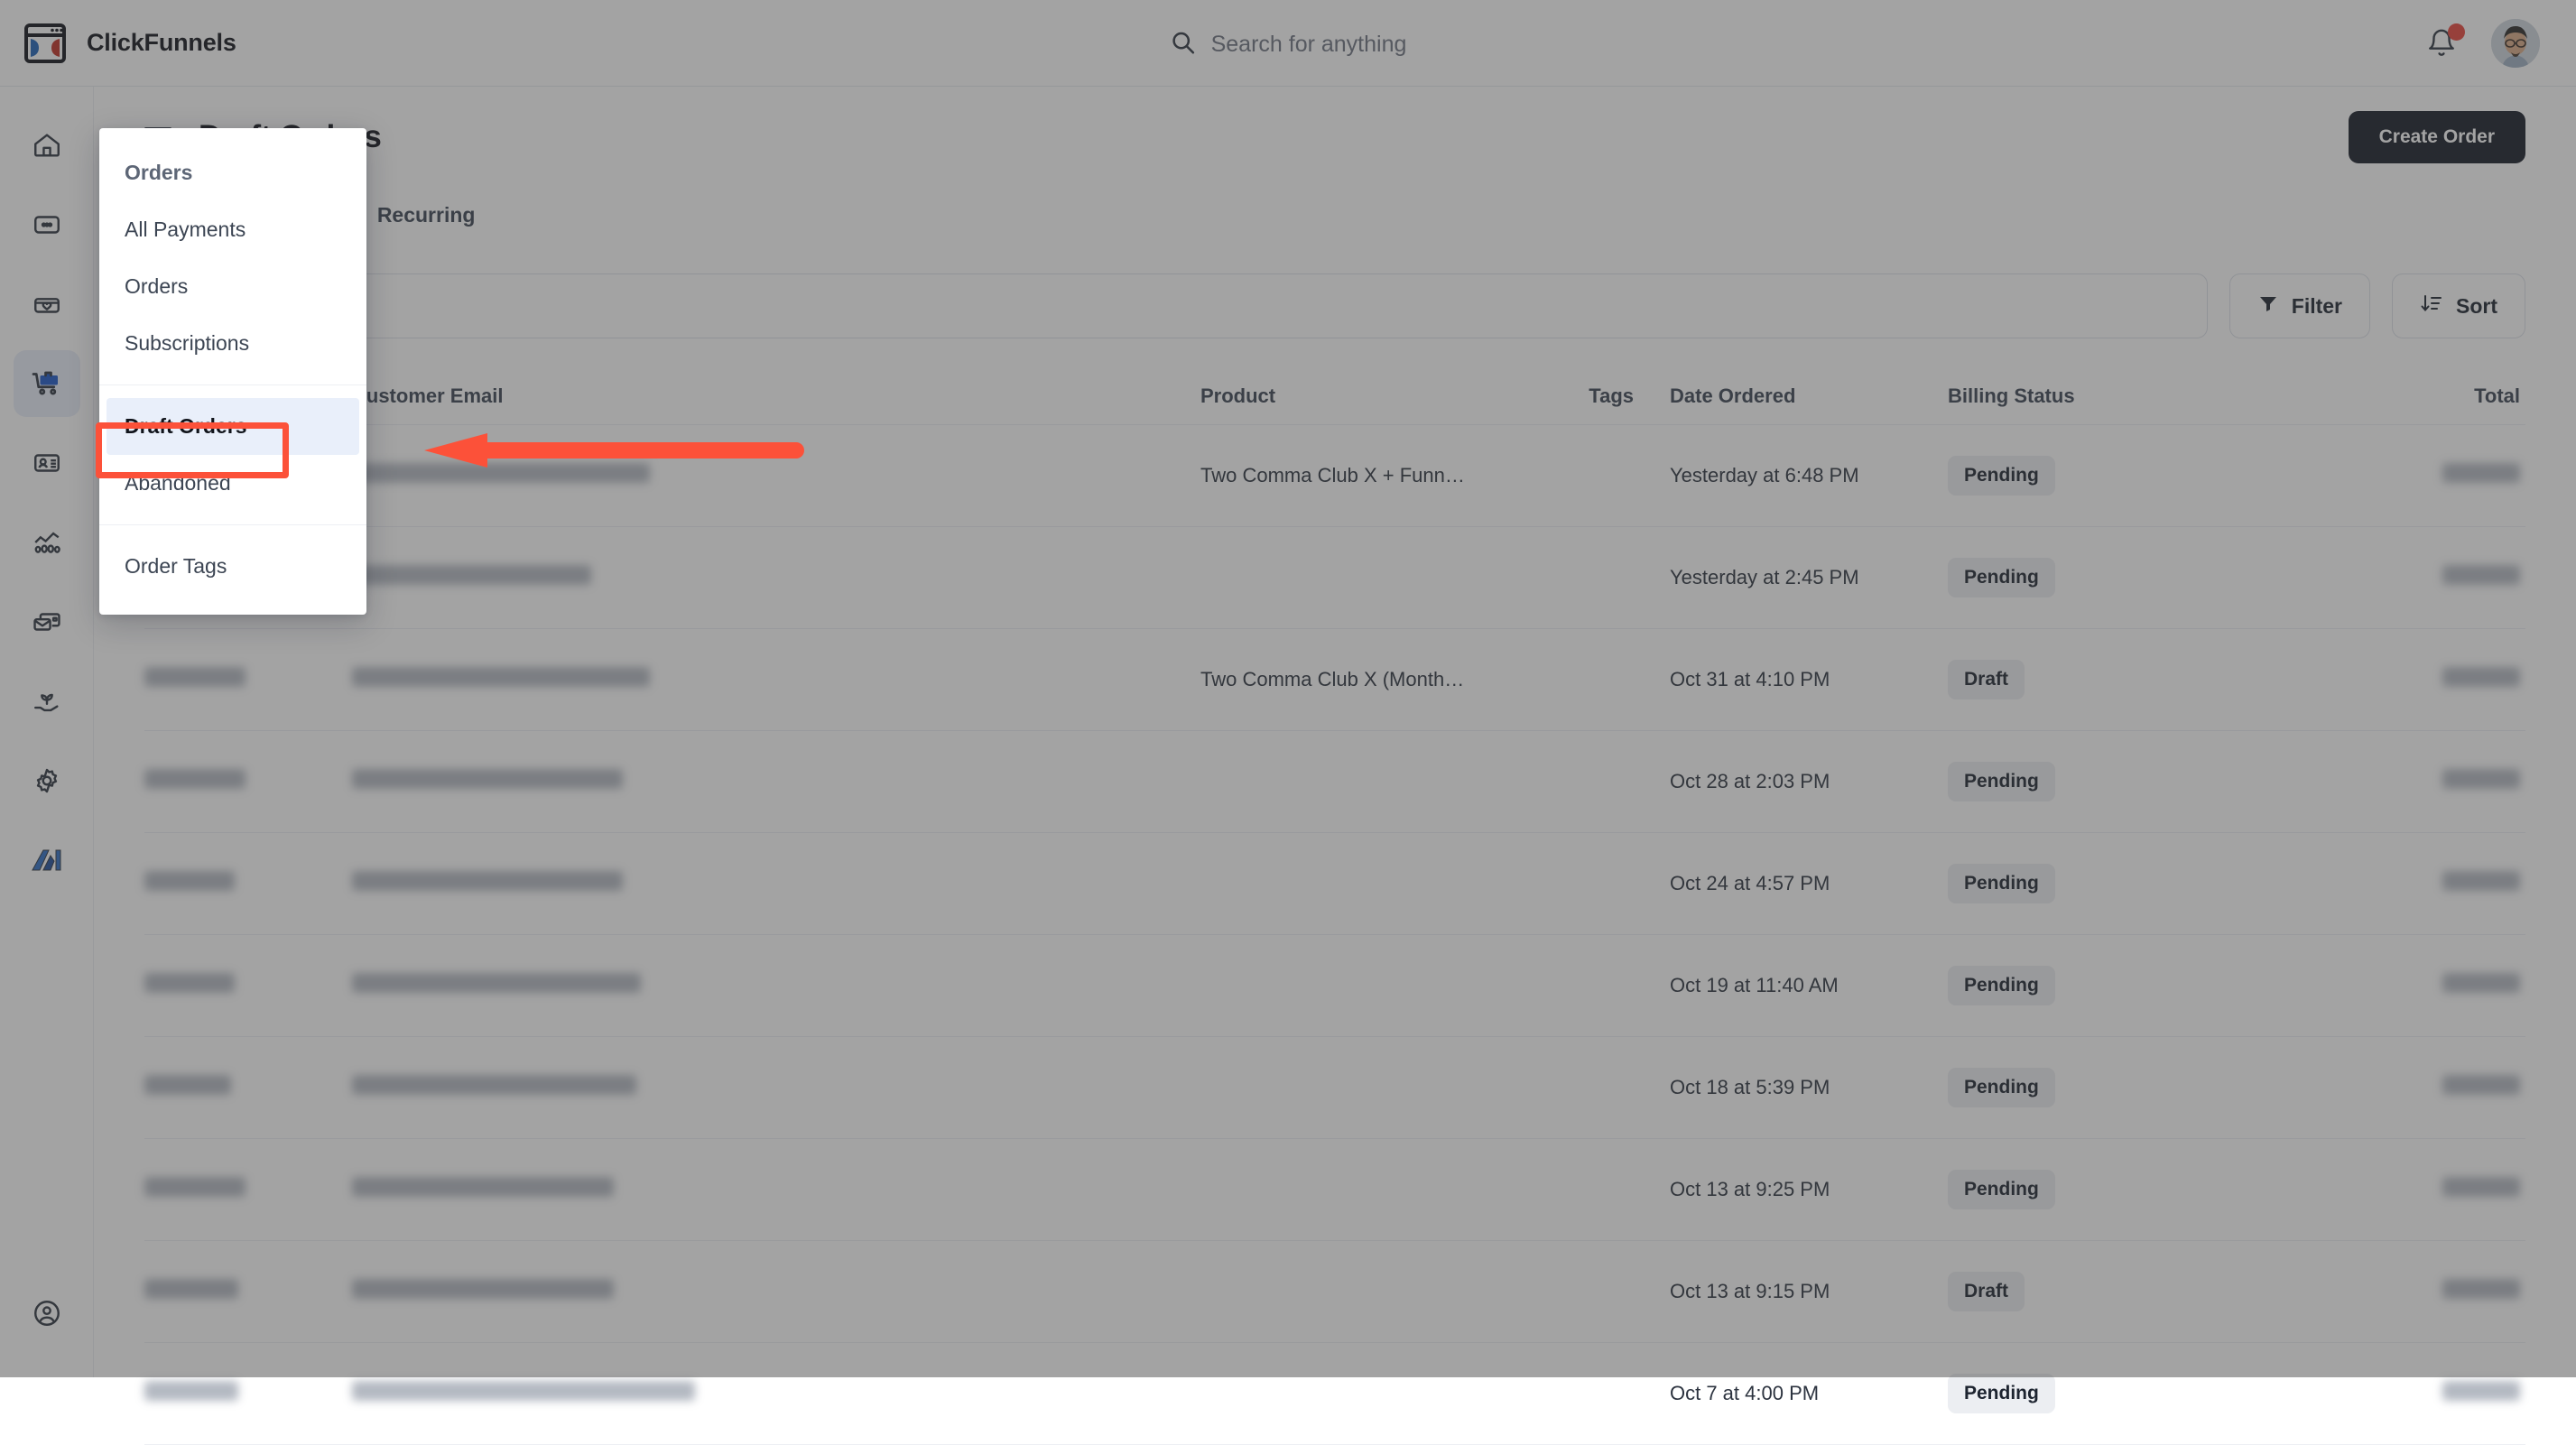 This screenshot has width=2576, height=1445. I want to click on brand-name: ClickFunnels, so click(161, 43).